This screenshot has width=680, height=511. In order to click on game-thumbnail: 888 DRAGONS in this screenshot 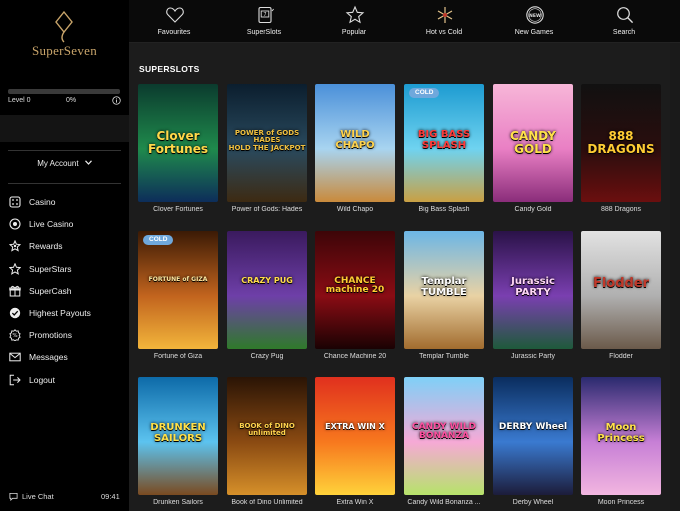, I will do `click(621, 143)`.